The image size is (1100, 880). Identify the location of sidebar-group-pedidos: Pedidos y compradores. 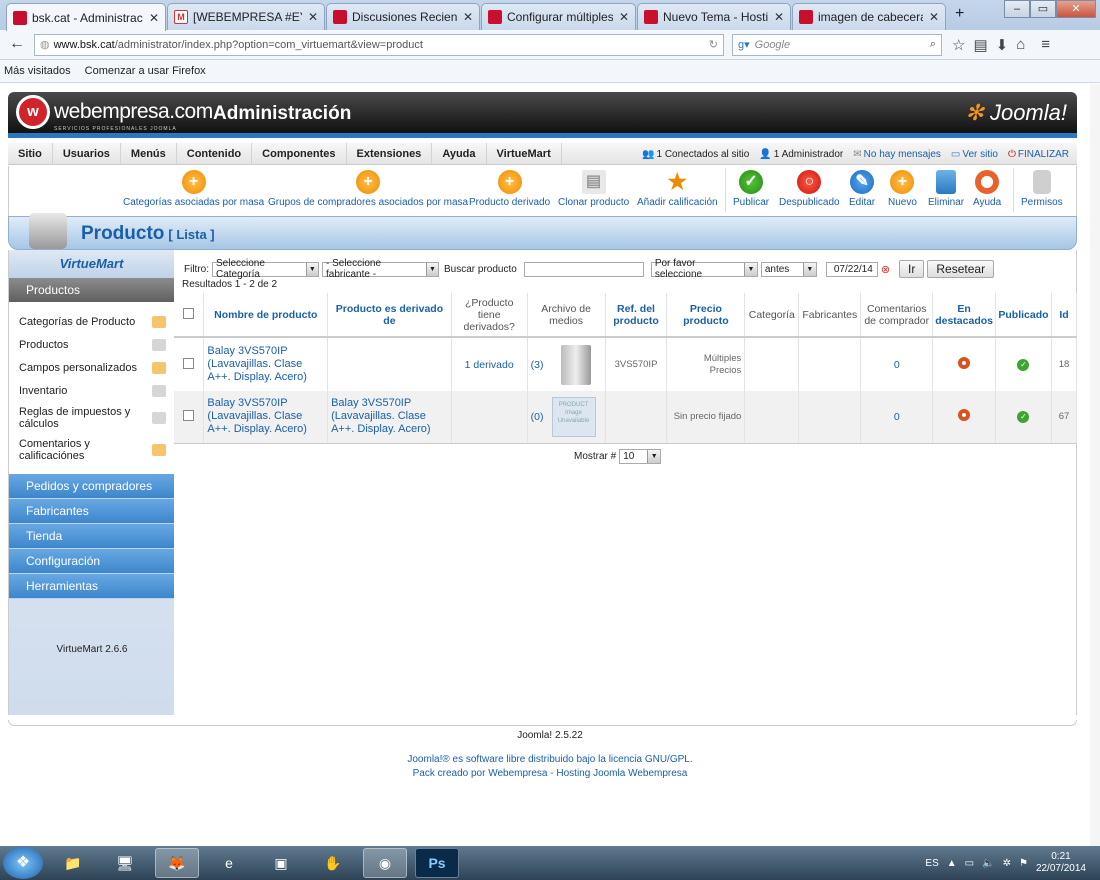
(91, 486).